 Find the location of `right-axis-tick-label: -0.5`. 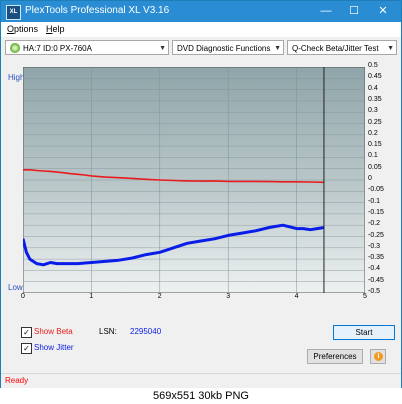

right-axis-tick-label: -0.5 is located at coordinates (374, 291).